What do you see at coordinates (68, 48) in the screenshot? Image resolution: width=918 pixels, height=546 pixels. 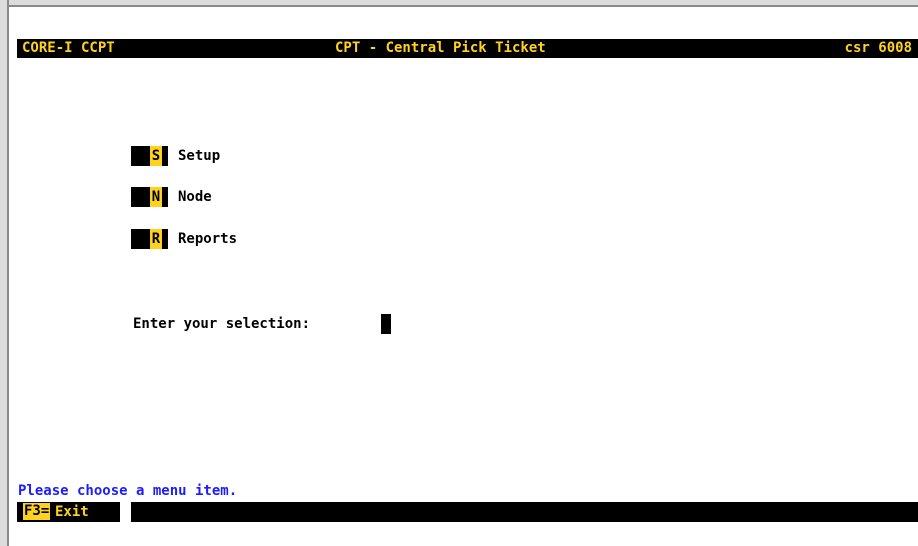 I see `system-name: CORE-I CCPT` at bounding box center [68, 48].